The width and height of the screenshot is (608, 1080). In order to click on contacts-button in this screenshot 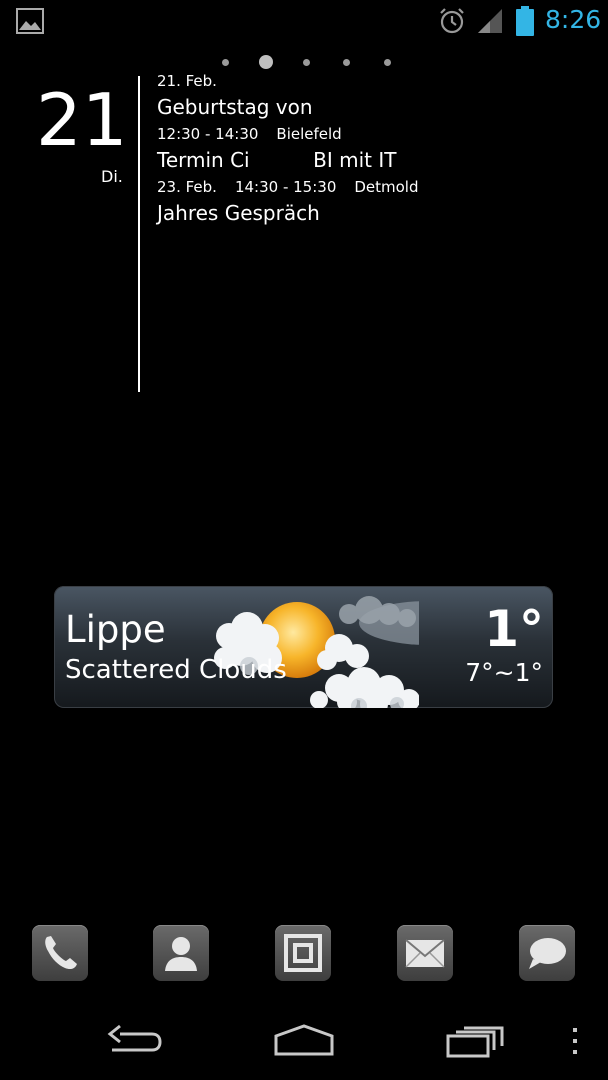, I will do `click(181, 953)`.